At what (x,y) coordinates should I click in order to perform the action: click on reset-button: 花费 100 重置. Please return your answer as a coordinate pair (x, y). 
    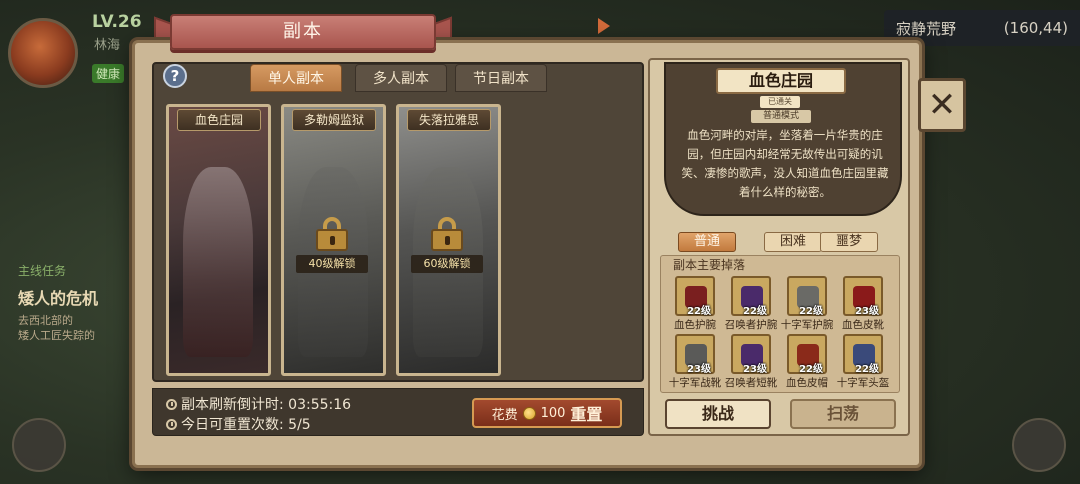
    Looking at the image, I should click on (547, 413).